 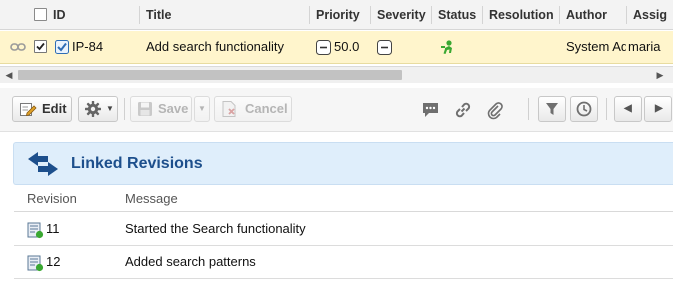 I want to click on prev-icon: ◀, so click(x=628, y=108).